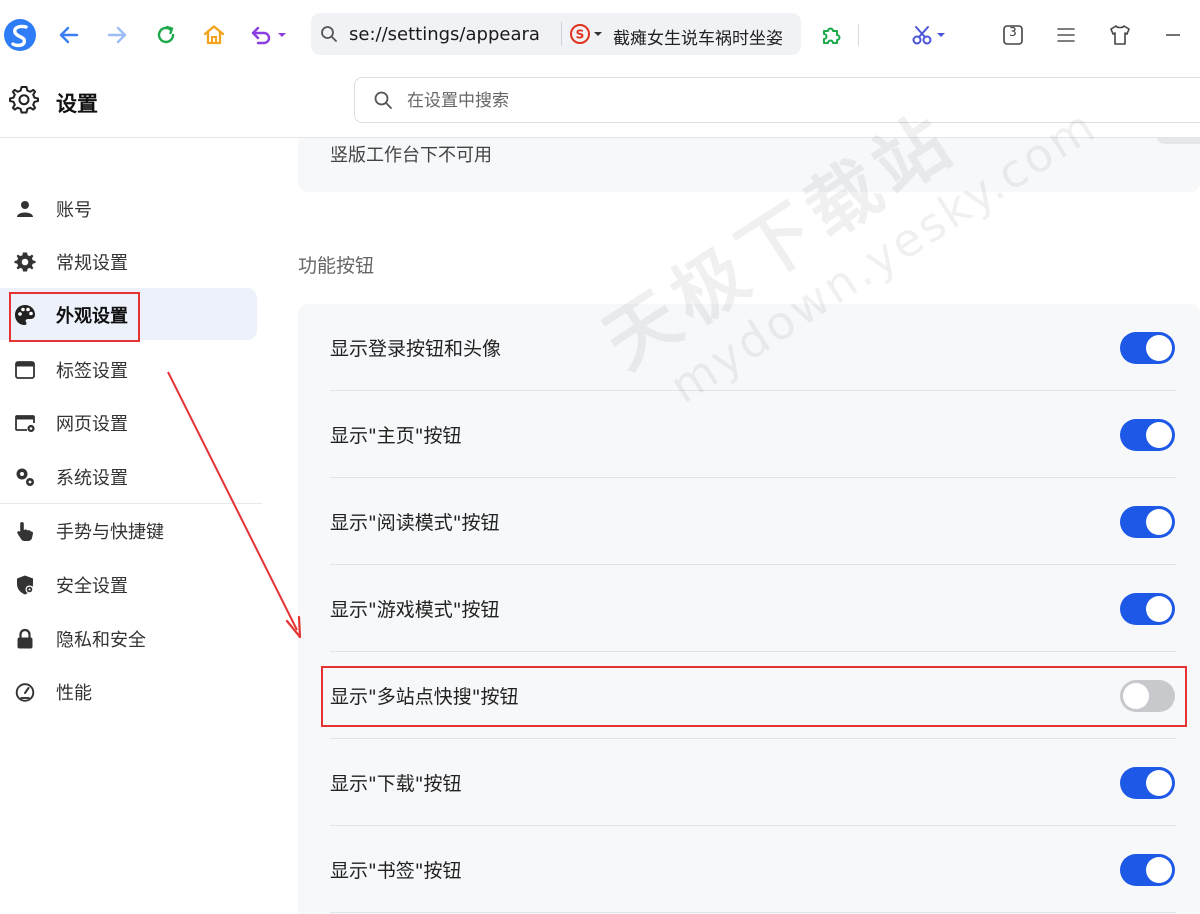 The height and width of the screenshot is (914, 1200). I want to click on setting-label: 显示"下载"按钮, so click(396, 784).